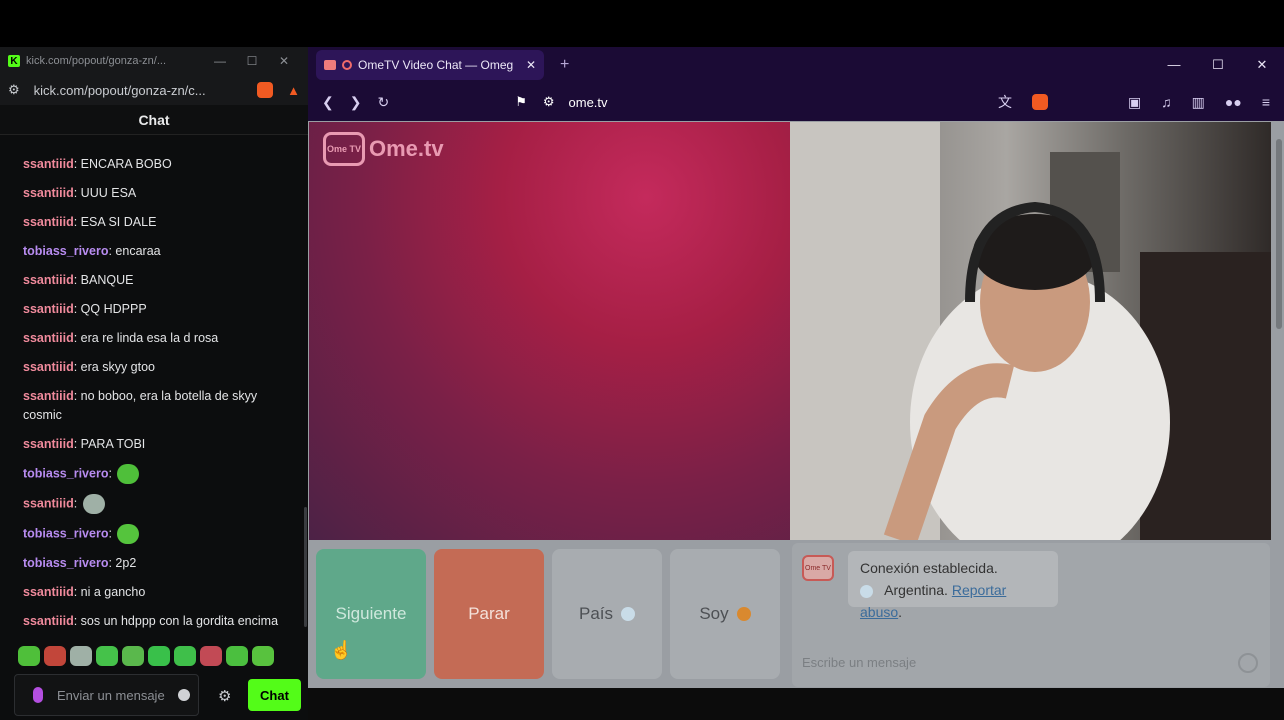  Describe the element at coordinates (1266, 102) in the screenshot. I see `menu-icon: ≡` at that location.